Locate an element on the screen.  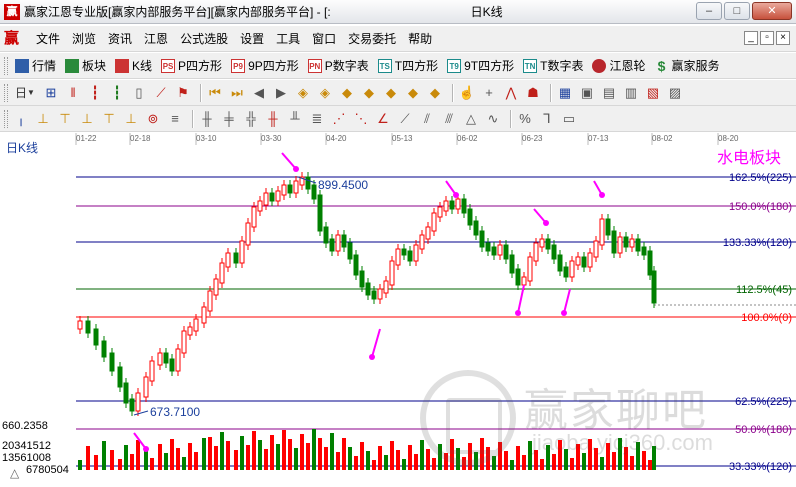
calculator-icon: ▤ is located at coordinates (609, 93).